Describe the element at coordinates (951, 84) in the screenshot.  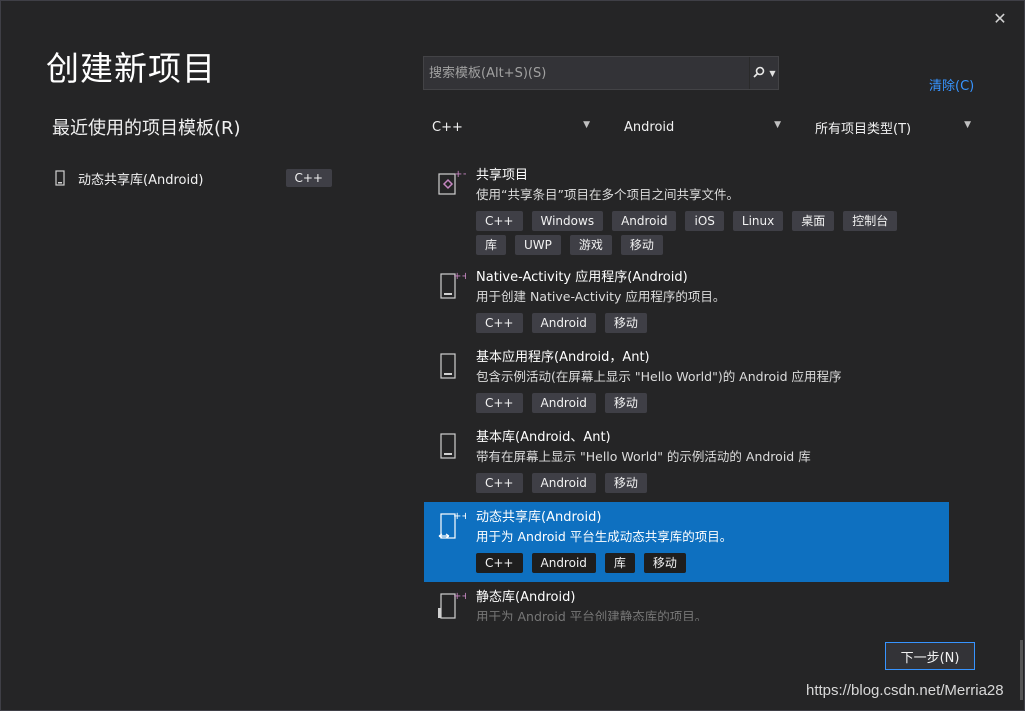
I see `clear-filters-link: 清除(C)` at that location.